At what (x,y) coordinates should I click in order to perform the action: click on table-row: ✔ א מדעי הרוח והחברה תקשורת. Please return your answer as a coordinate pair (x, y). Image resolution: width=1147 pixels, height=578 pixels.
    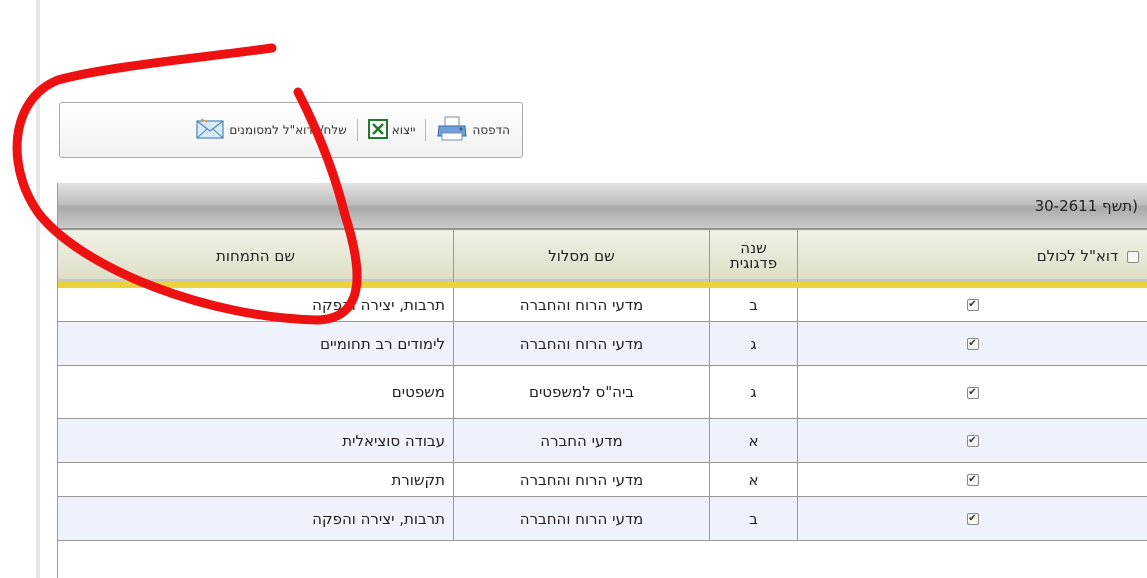
    Looking at the image, I should click on (602, 479).